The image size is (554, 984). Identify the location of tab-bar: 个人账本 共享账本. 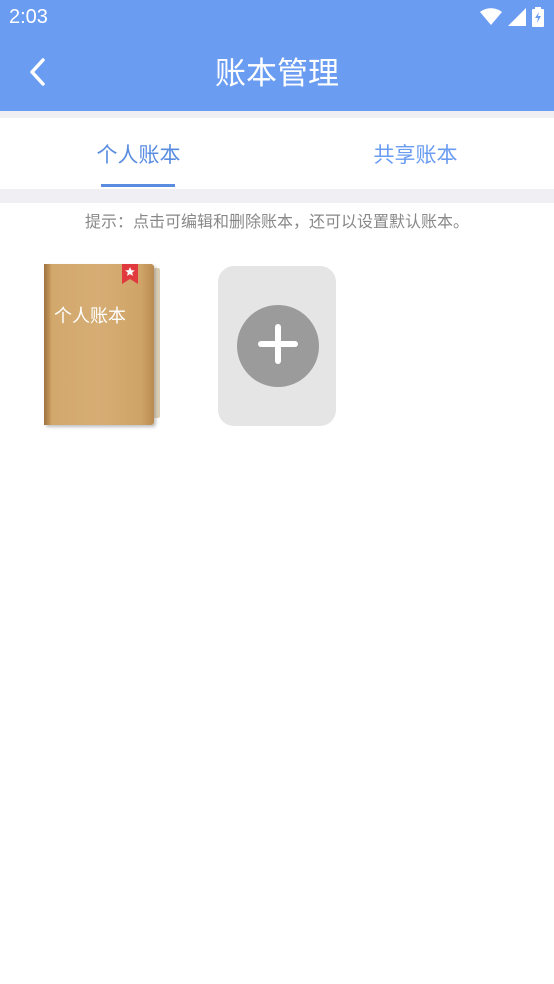
(277, 153).